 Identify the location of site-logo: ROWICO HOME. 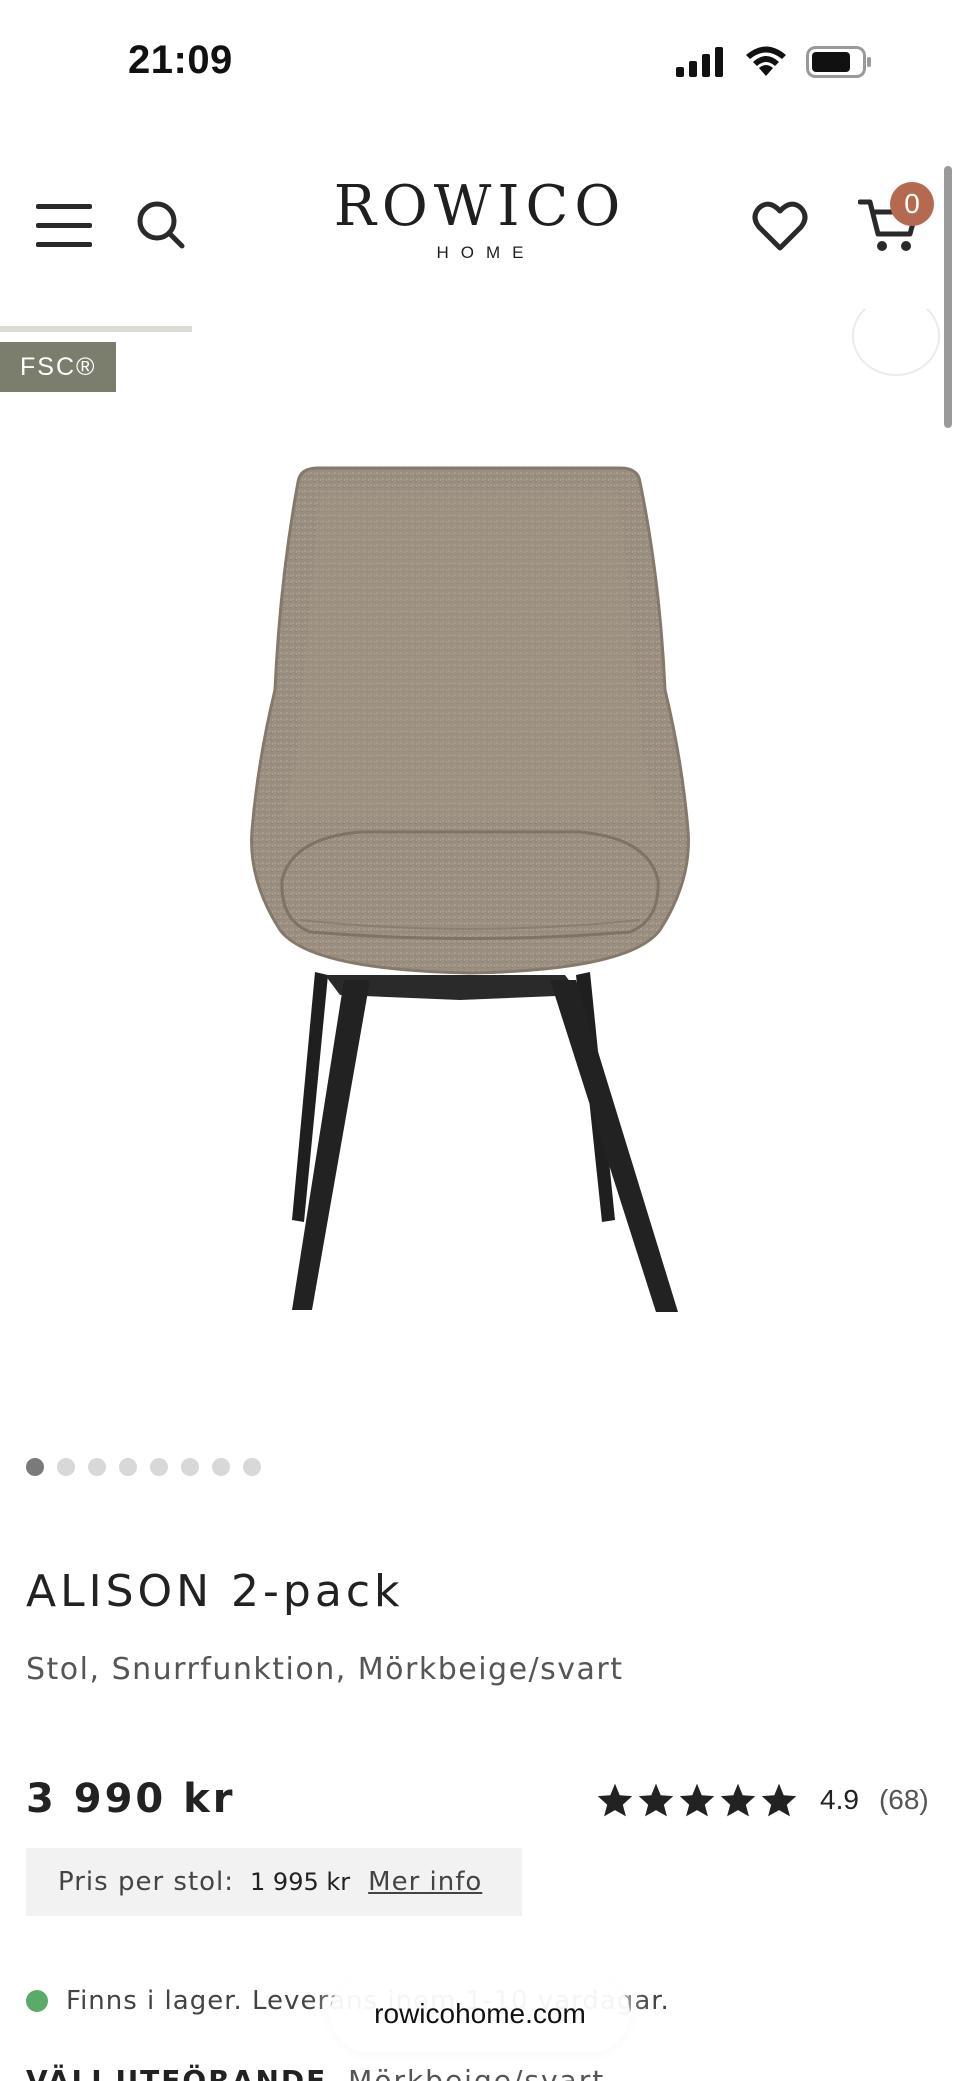
(480, 218).